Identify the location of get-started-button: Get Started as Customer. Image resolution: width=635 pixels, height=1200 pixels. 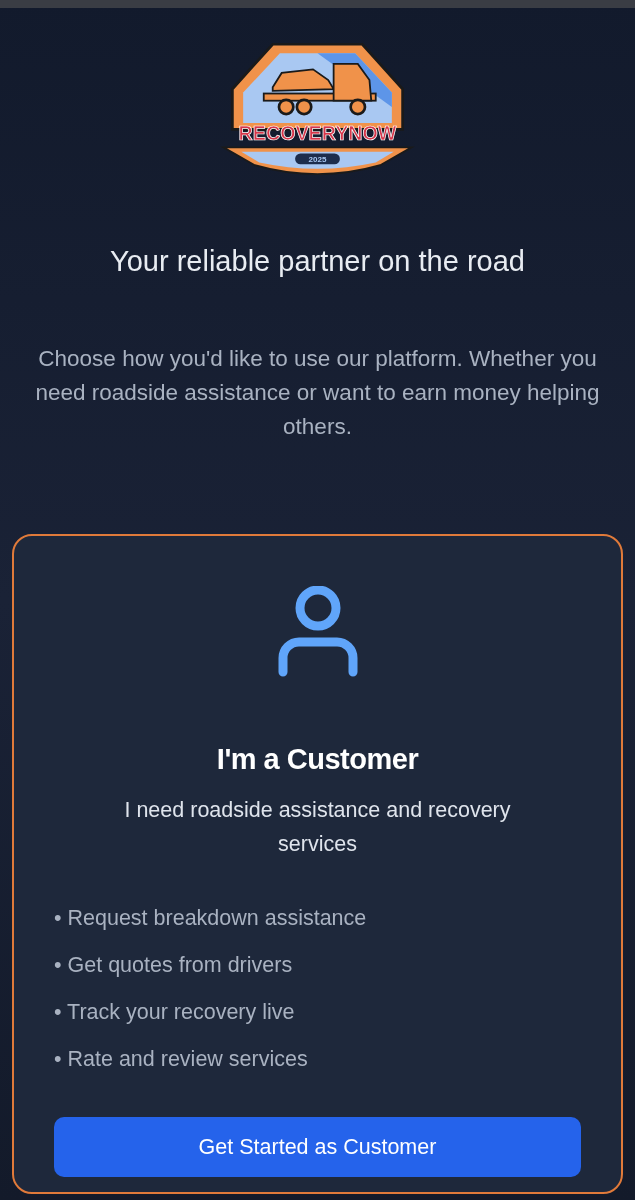
(317, 1147).